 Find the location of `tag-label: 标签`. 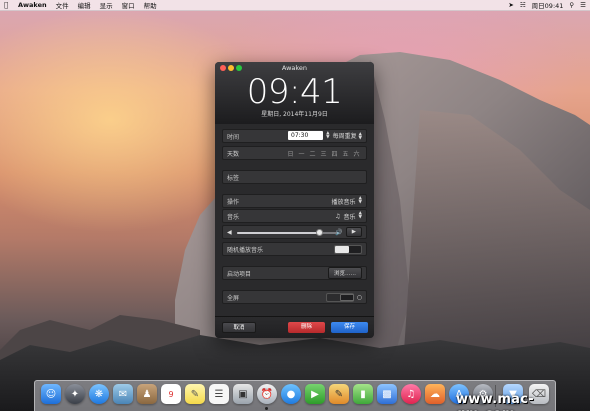

tag-label: 标签 is located at coordinates (233, 178).